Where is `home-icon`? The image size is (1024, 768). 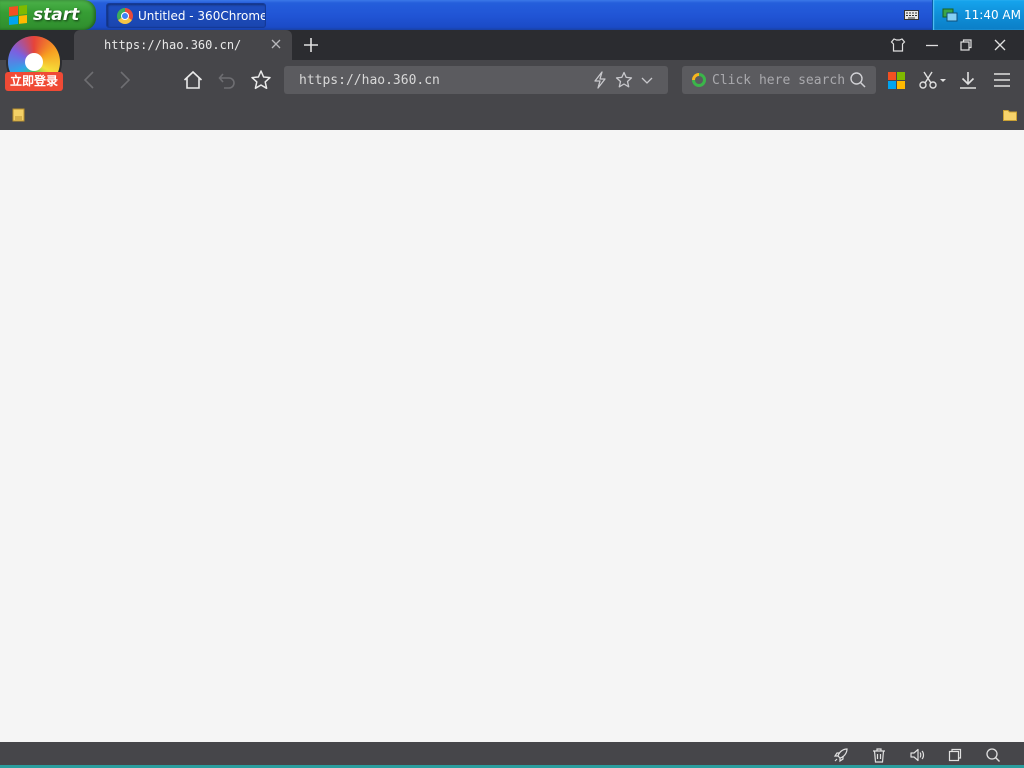 home-icon is located at coordinates (193, 80).